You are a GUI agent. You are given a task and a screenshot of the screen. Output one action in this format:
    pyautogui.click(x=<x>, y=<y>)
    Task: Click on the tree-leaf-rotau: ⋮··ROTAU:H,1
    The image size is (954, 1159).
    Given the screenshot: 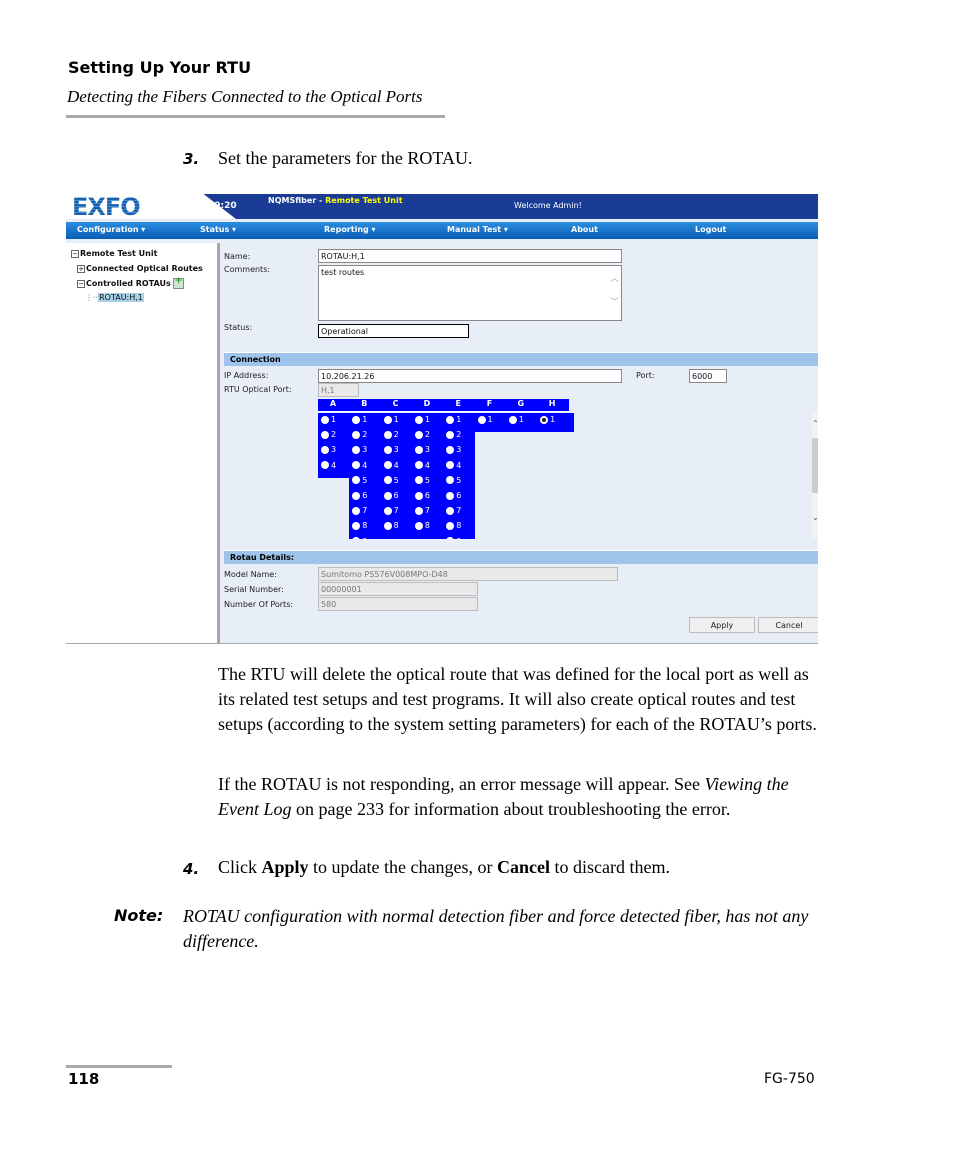 What is the action you would take?
    pyautogui.click(x=114, y=297)
    